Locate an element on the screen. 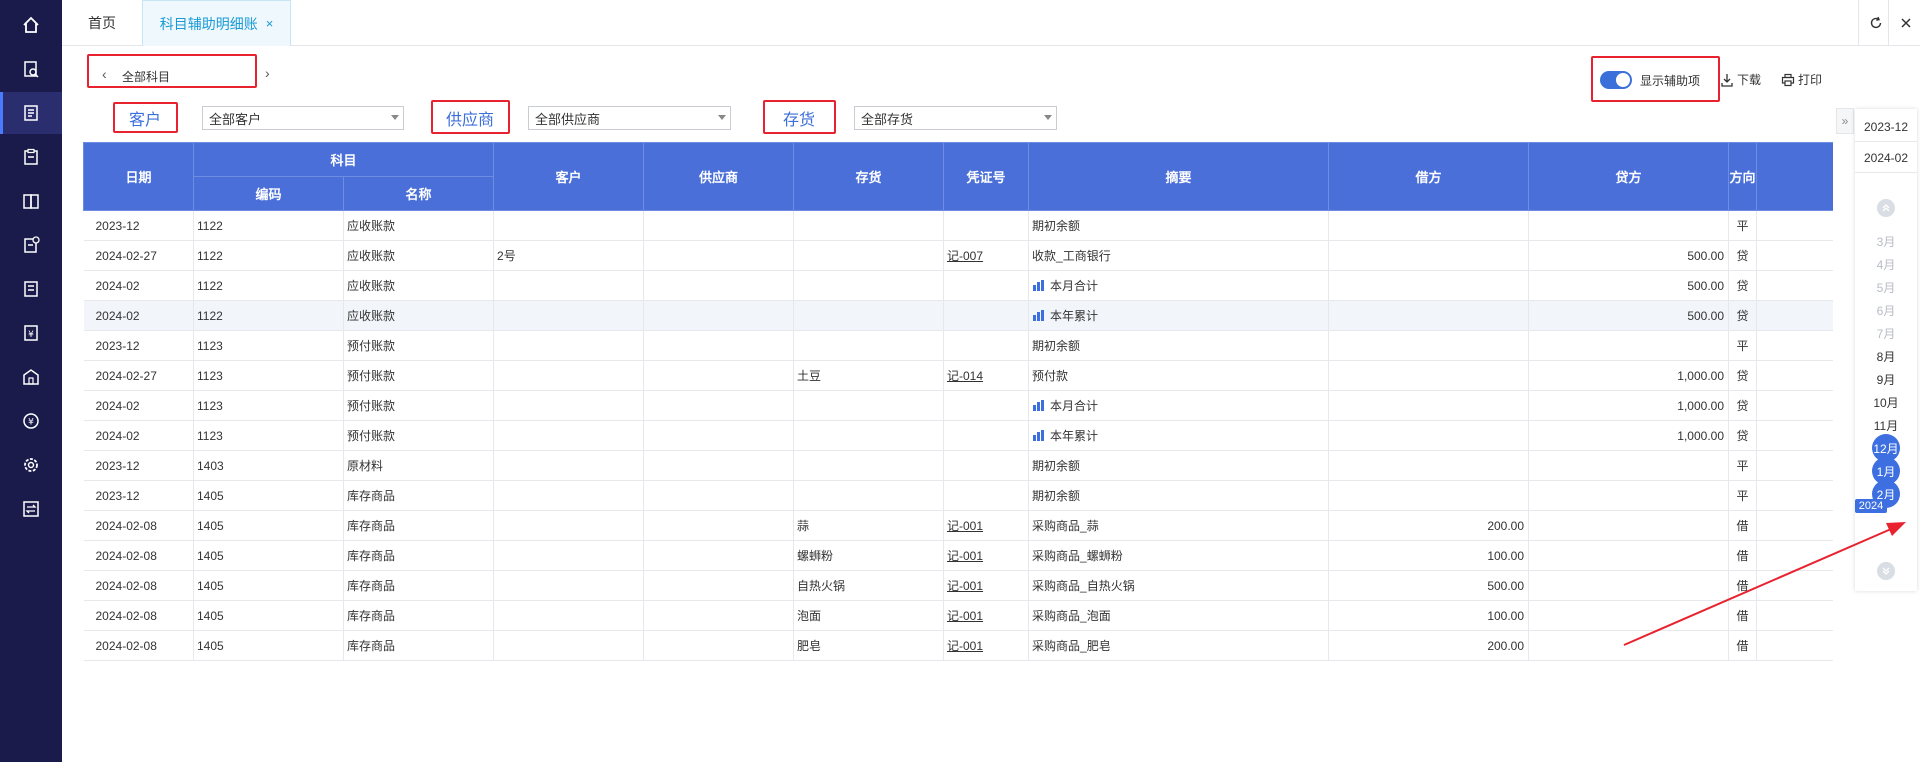  currency-circle-icon: ¥ is located at coordinates (31, 421).